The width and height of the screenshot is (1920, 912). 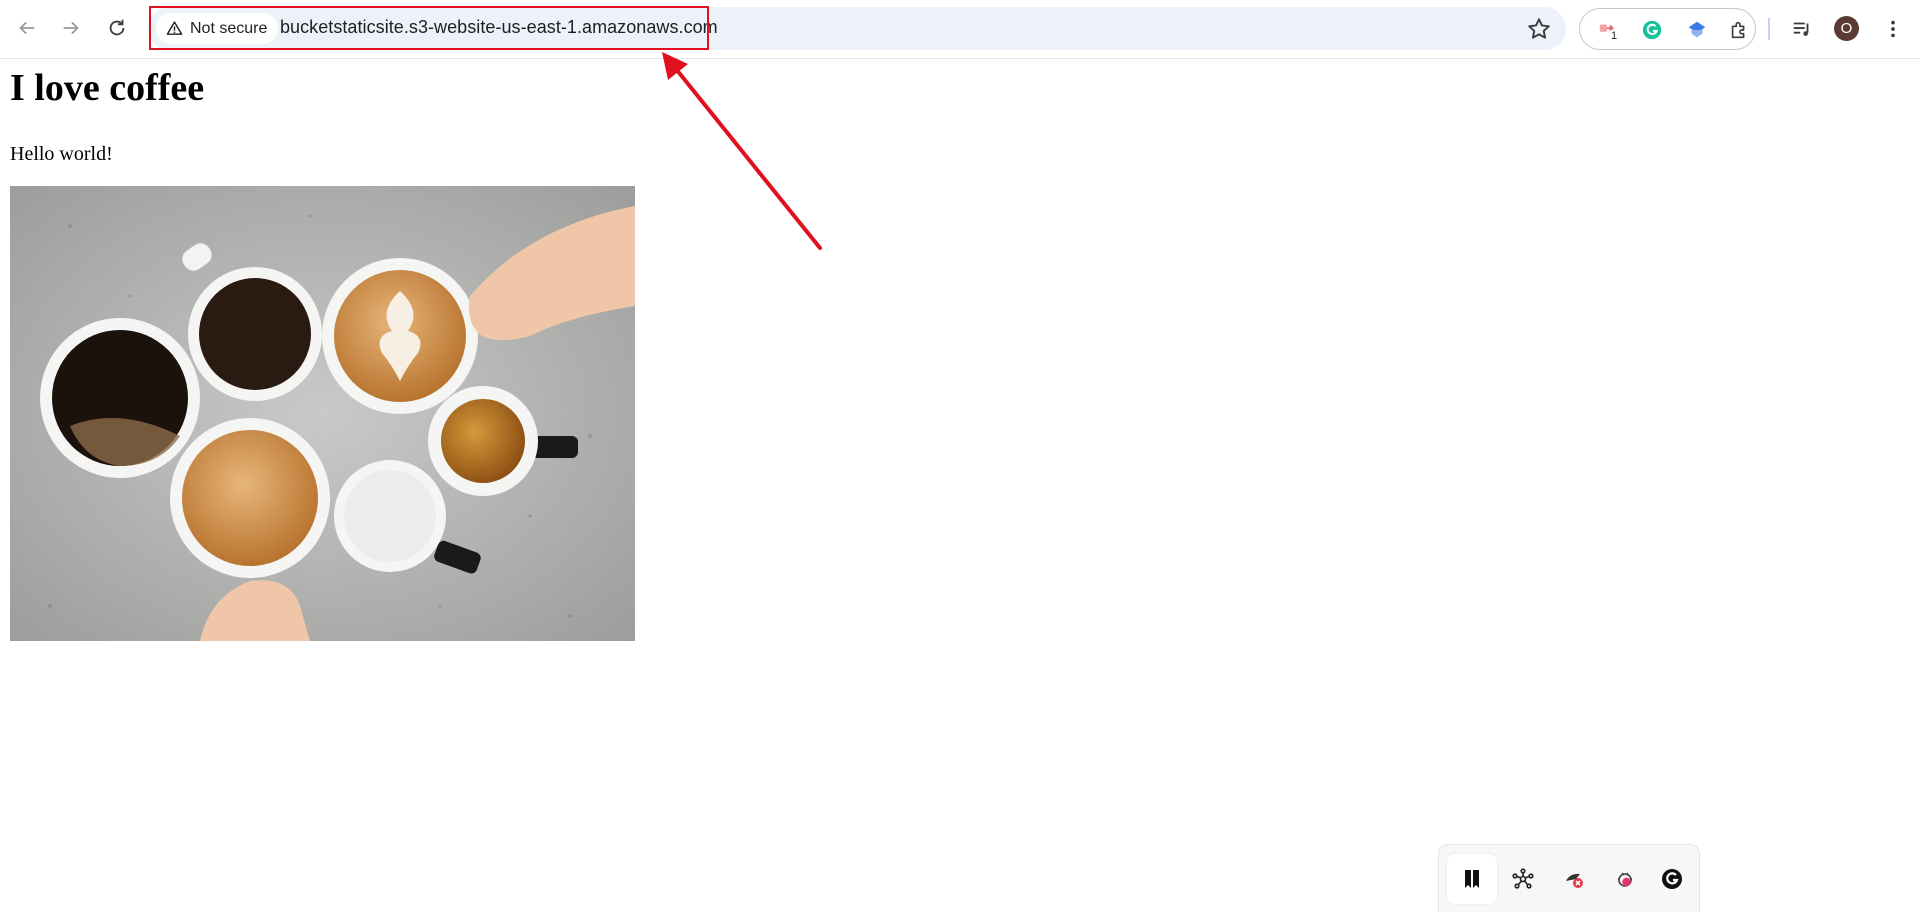 I want to click on browser-menu-button, so click(x=1893, y=29).